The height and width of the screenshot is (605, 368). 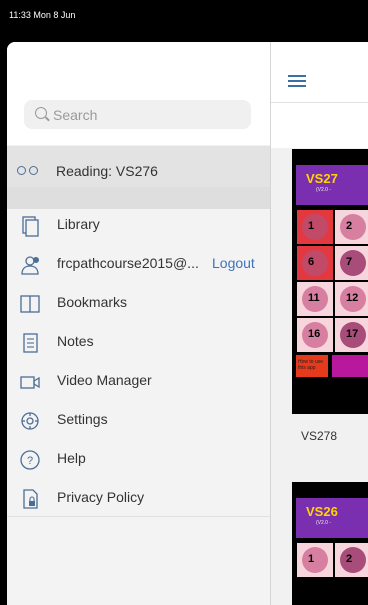 I want to click on notes-icon, so click(x=30, y=343).